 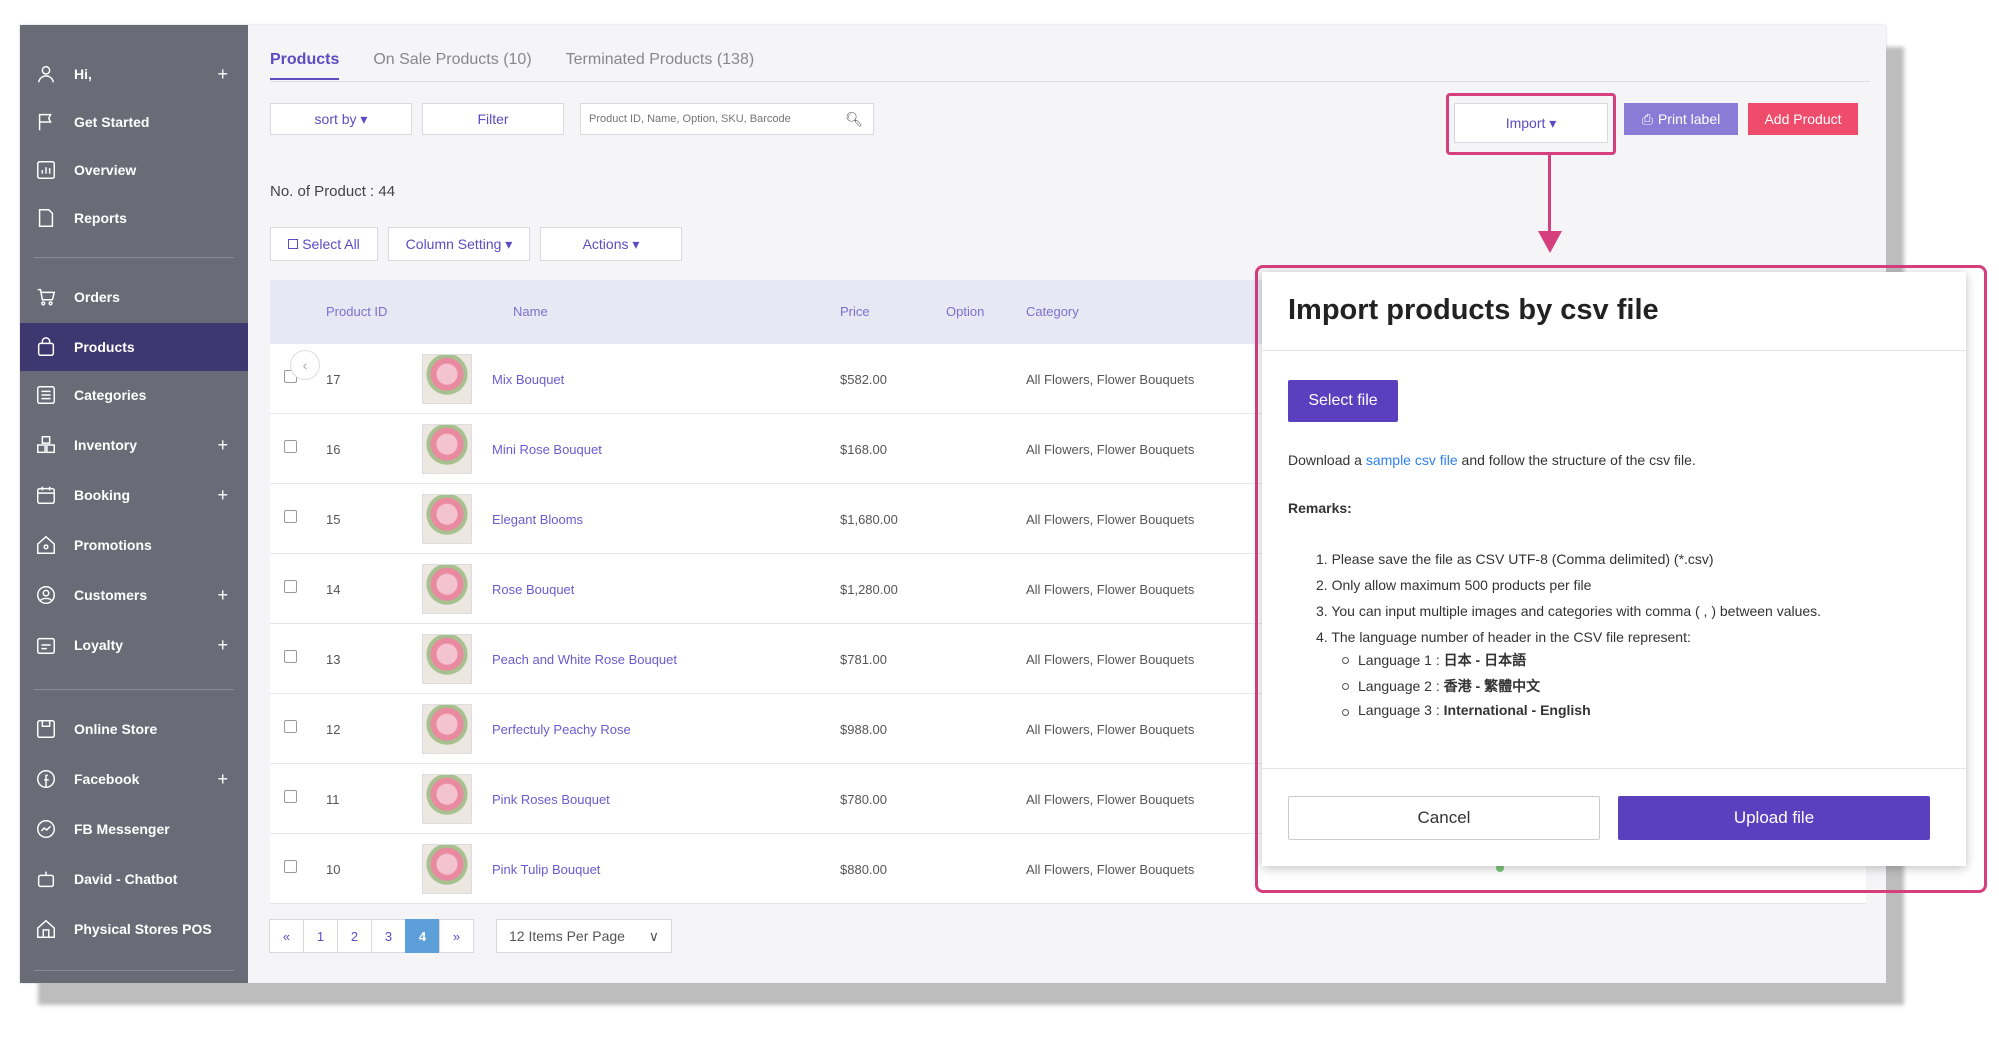 What do you see at coordinates (341, 119) in the screenshot?
I see `sort-by-dropdown: sort by ▾` at bounding box center [341, 119].